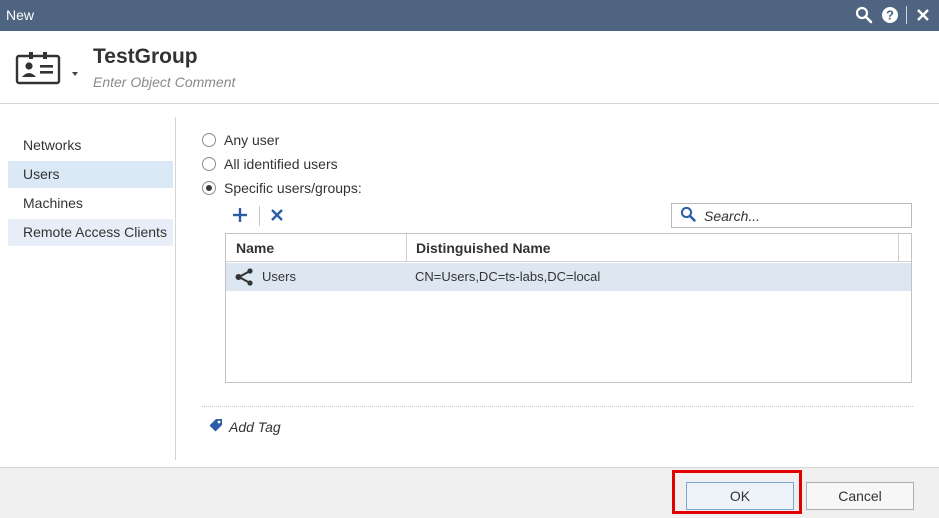 The image size is (939, 518). Describe the element at coordinates (860, 496) in the screenshot. I see `cancel-button: Cancel` at that location.